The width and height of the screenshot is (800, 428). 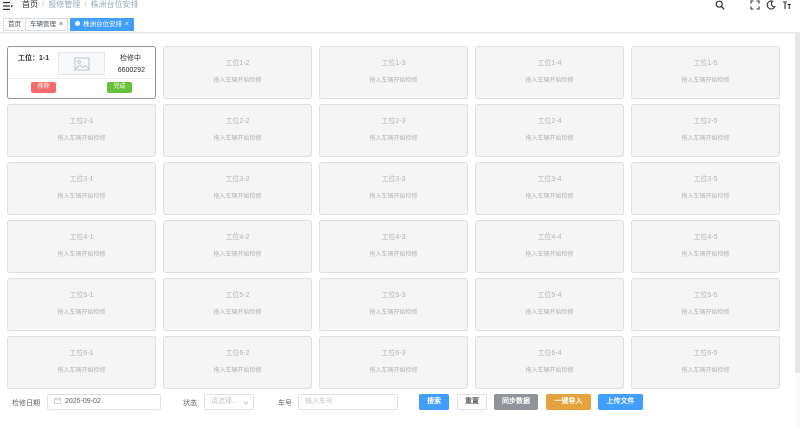 I want to click on plate-input-placeholder: 输入车号, so click(x=319, y=401).